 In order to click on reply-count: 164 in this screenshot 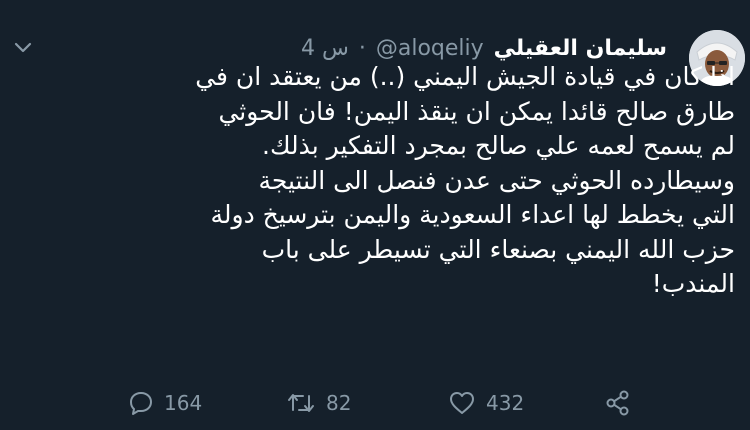, I will do `click(183, 403)`.